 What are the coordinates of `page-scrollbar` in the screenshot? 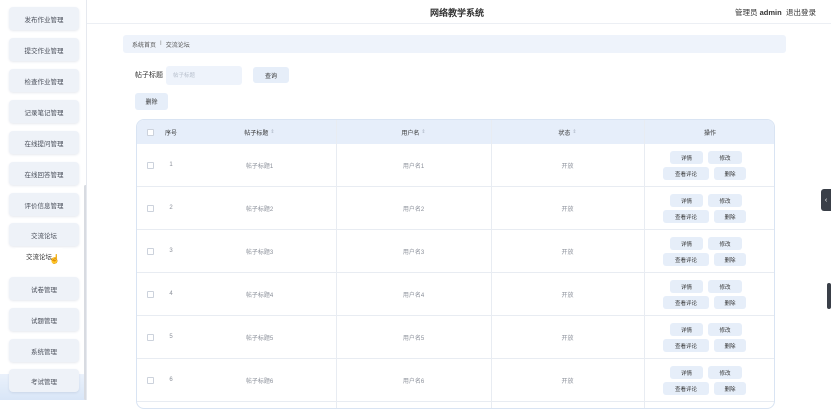 It's located at (829, 296).